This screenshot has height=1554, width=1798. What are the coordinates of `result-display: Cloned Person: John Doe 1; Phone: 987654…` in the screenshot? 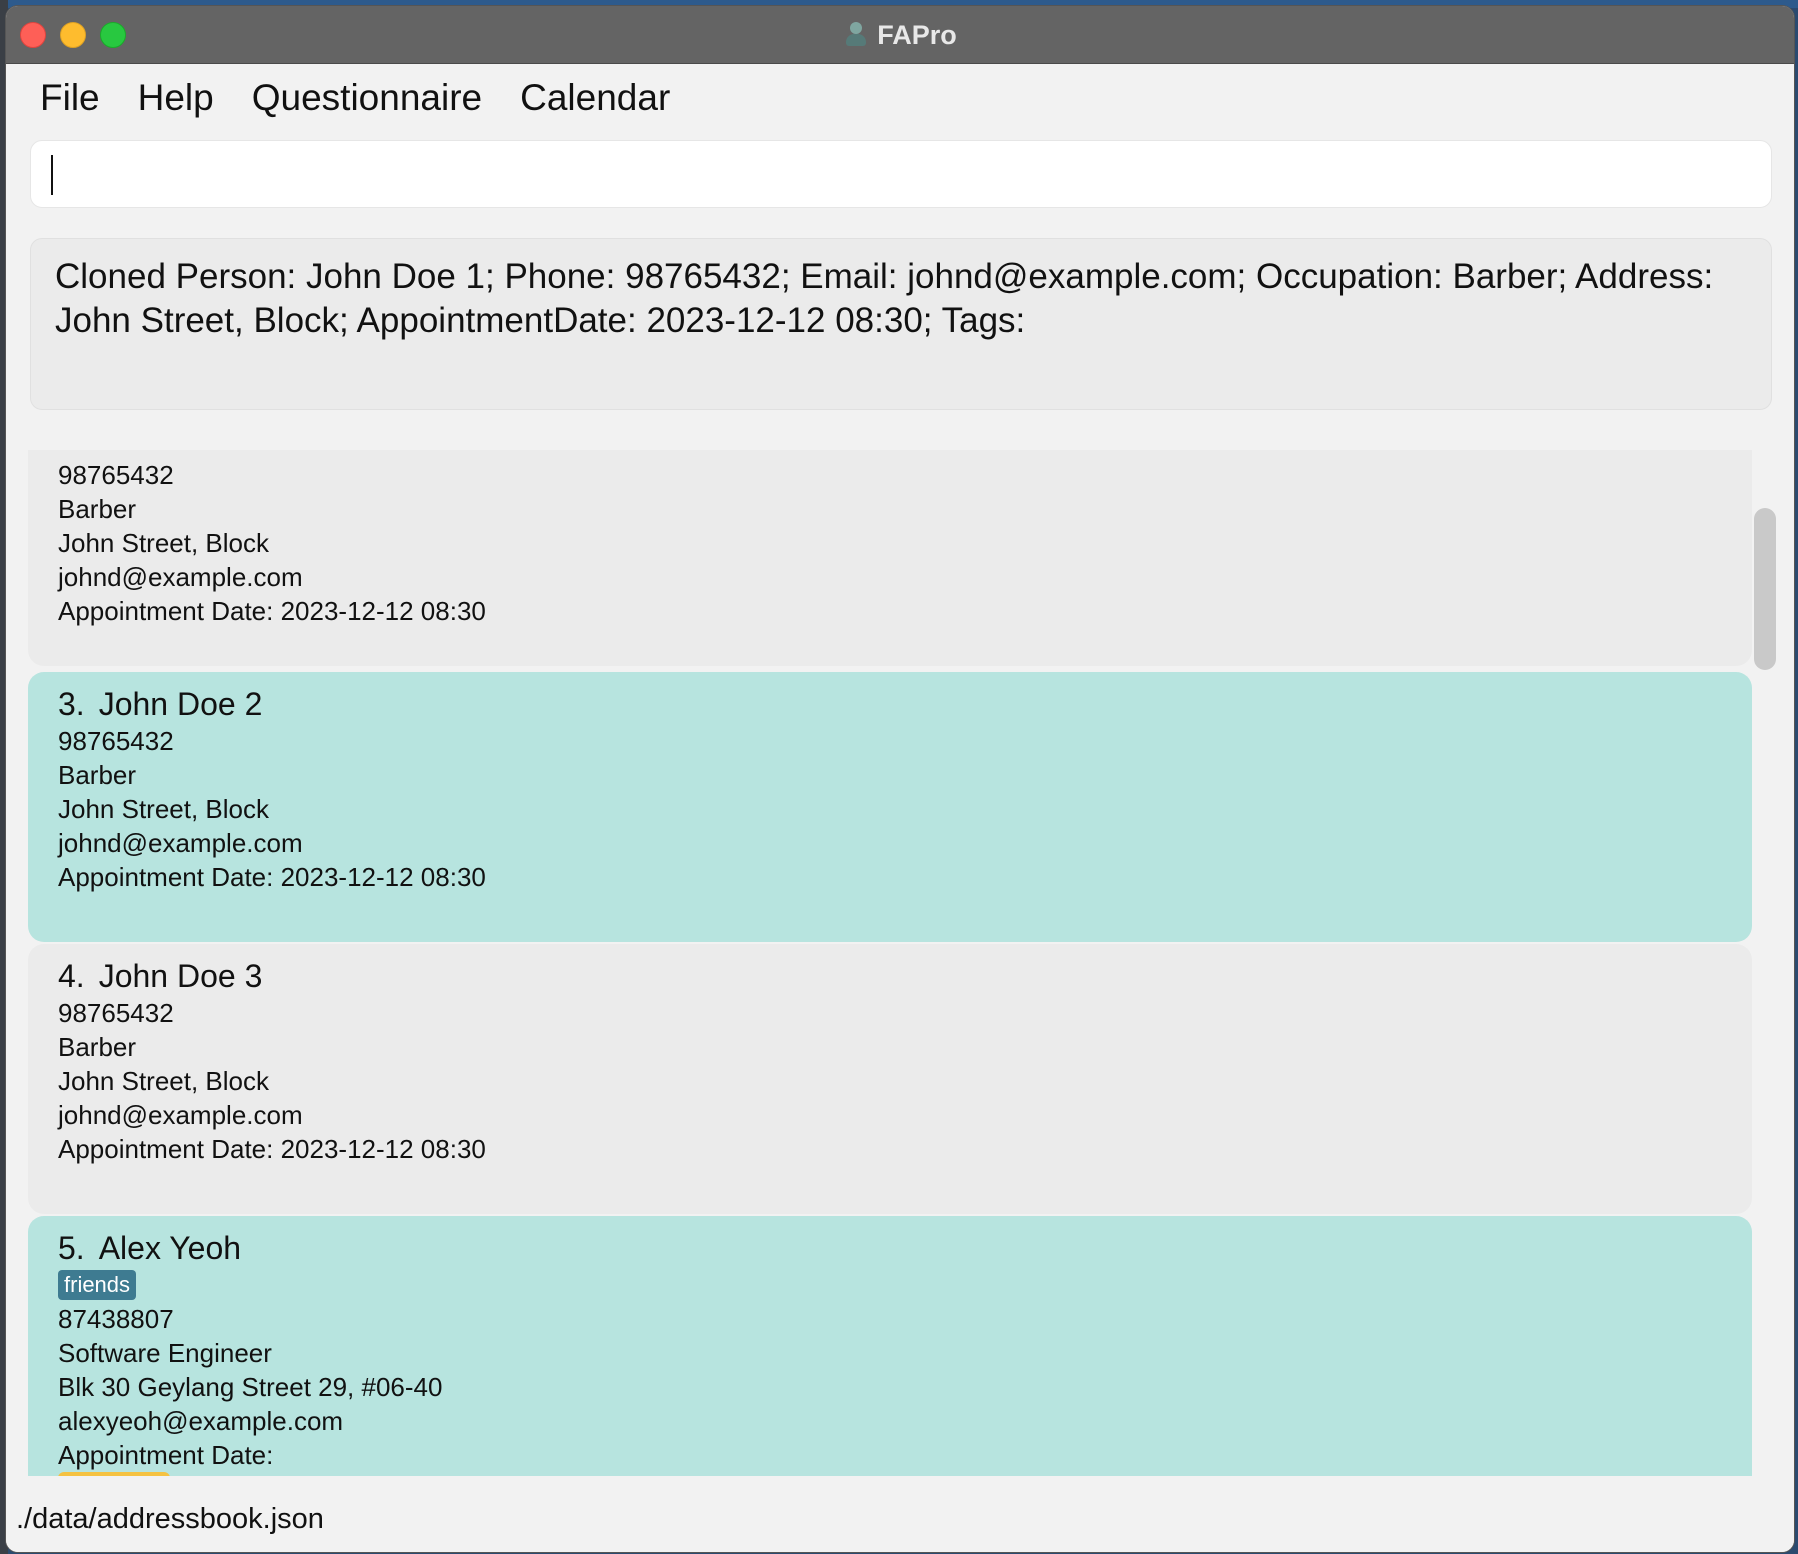 It's located at (901, 324).